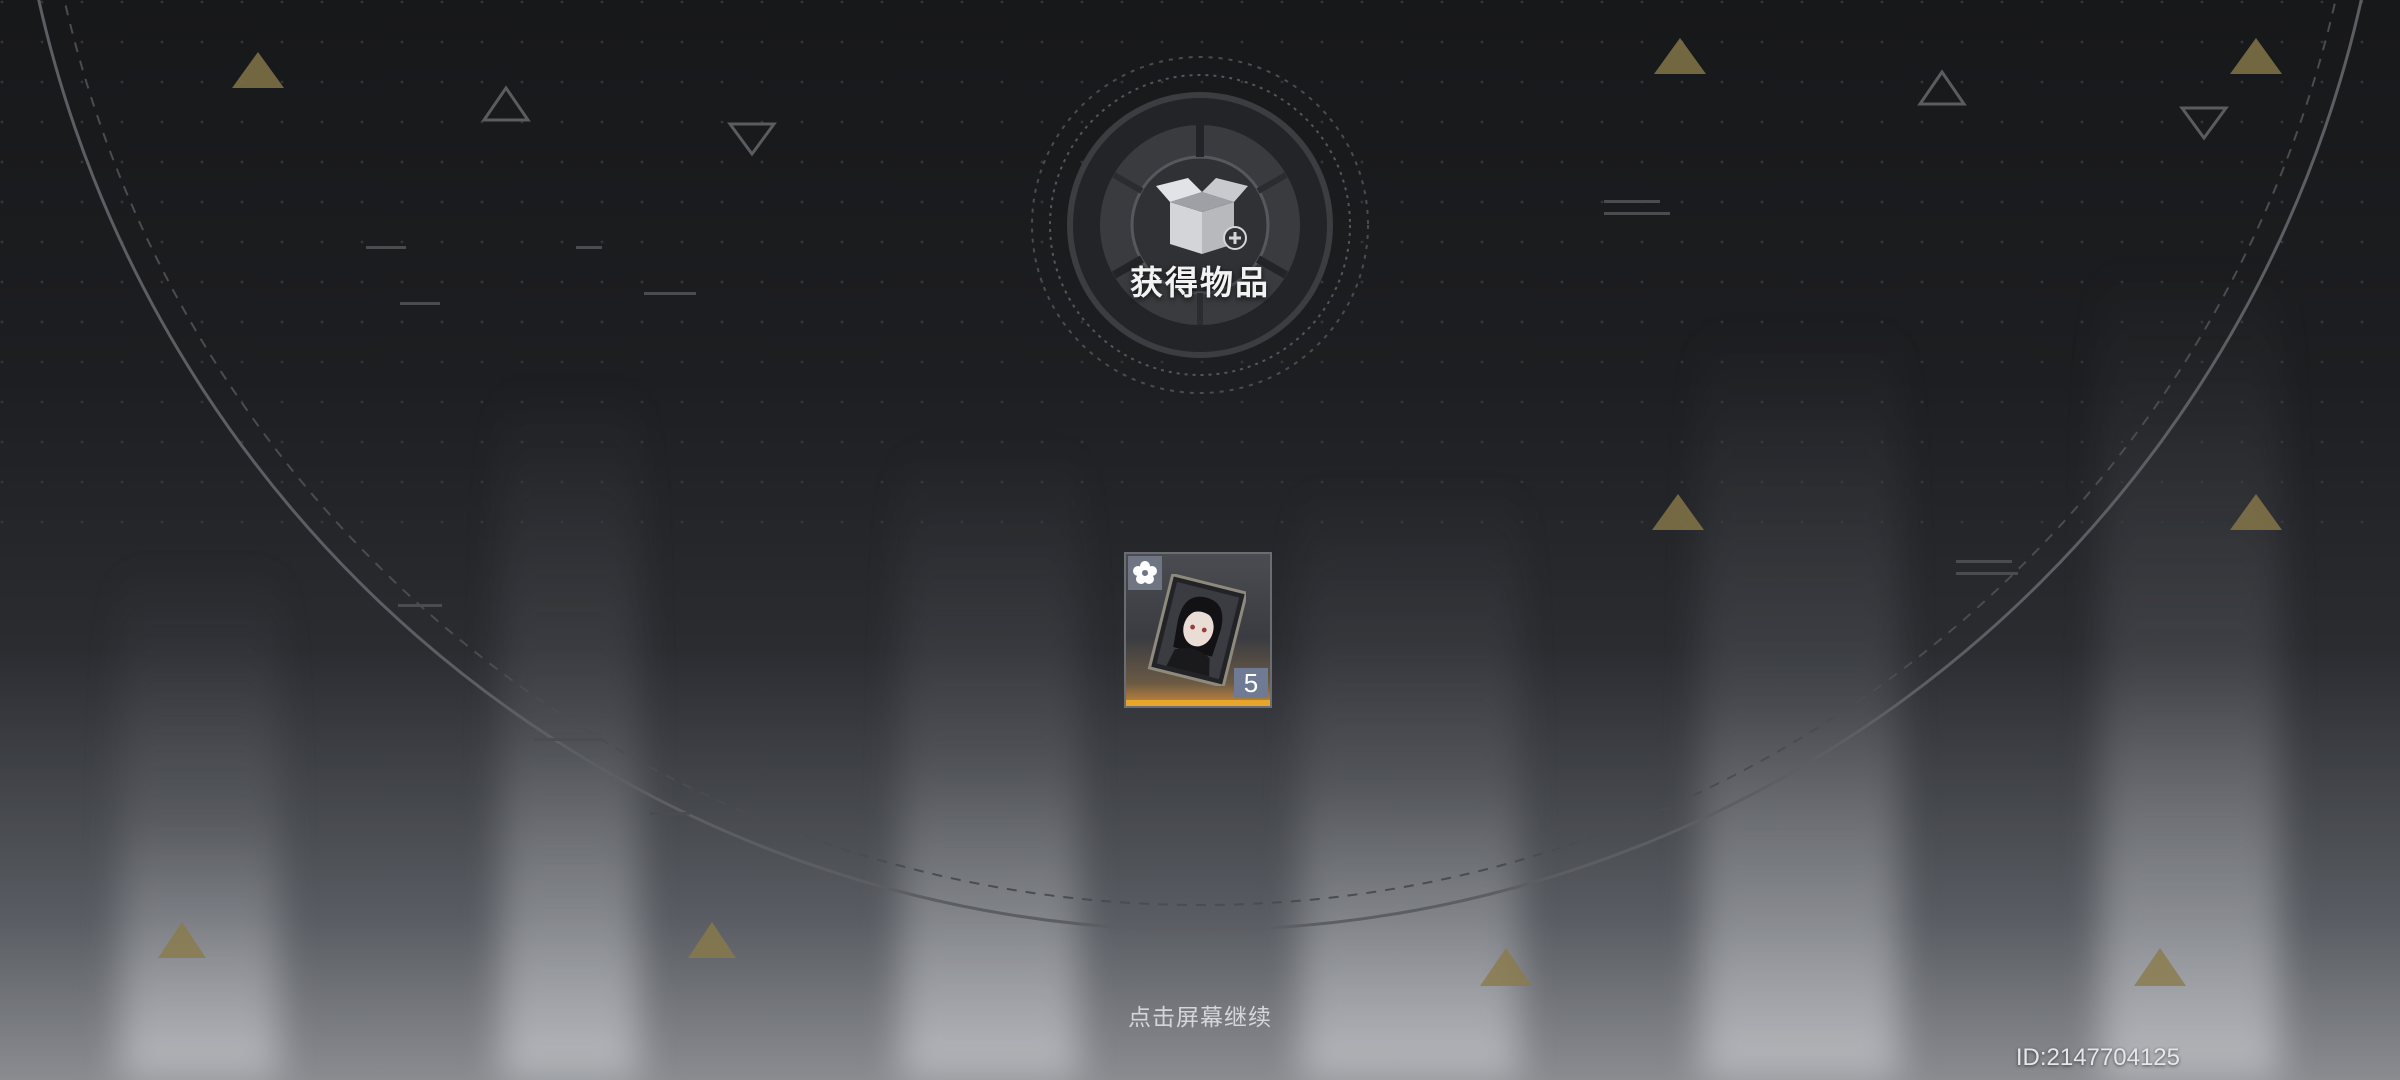 The width and height of the screenshot is (2400, 1080). I want to click on tap-to-continue-hint: 点击屏幕继续, so click(1200, 1015).